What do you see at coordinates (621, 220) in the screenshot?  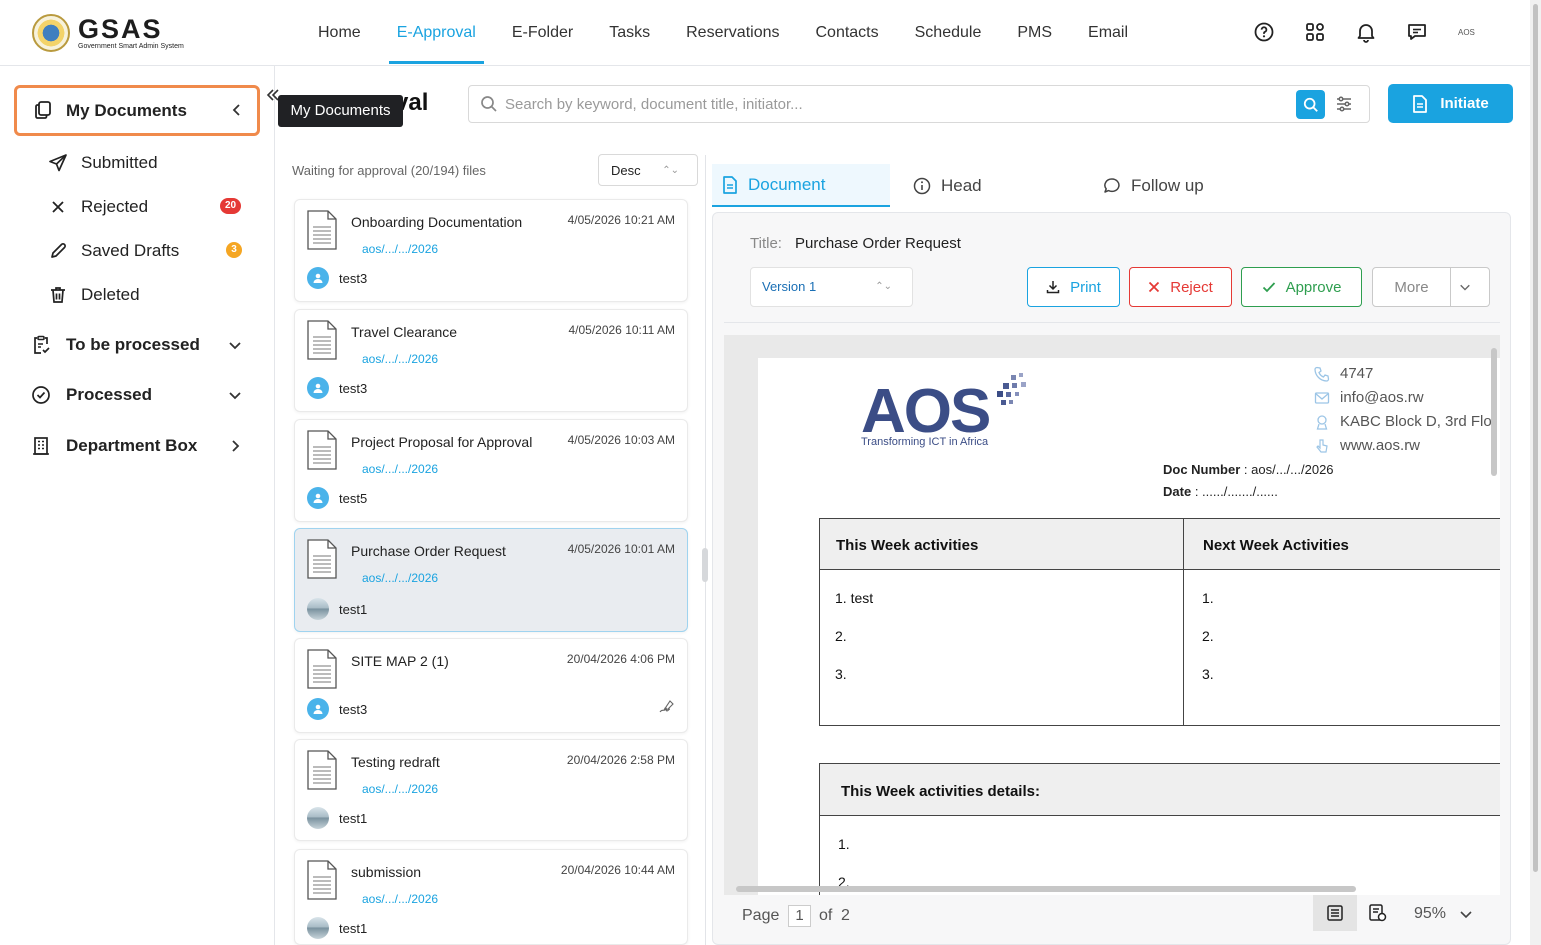 I see `item-date: 4/05/2026 10:21 AM` at bounding box center [621, 220].